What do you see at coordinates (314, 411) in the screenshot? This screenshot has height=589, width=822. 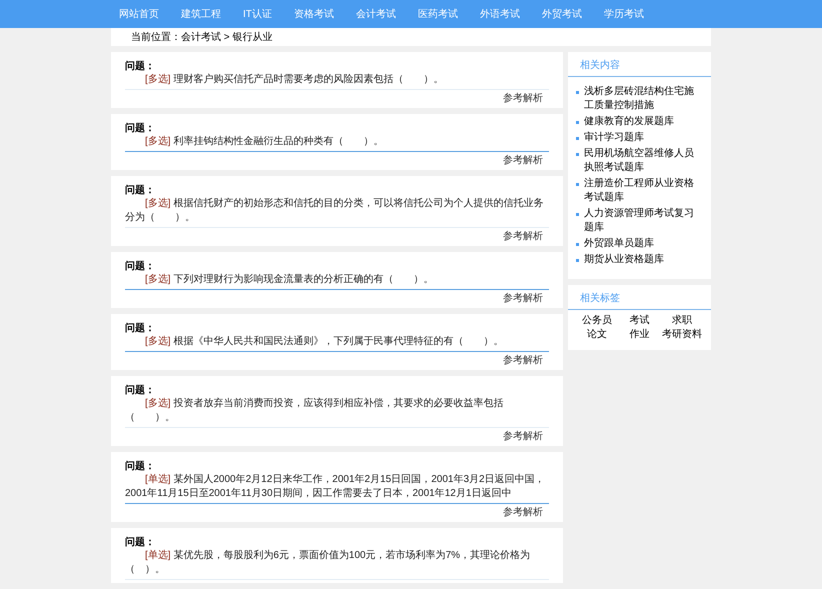 I see `question-text: [多选] 投资者放弃当前消费而投资，应该得到相应补偿，其要求的必要收益率包括（ ）。` at bounding box center [314, 411].